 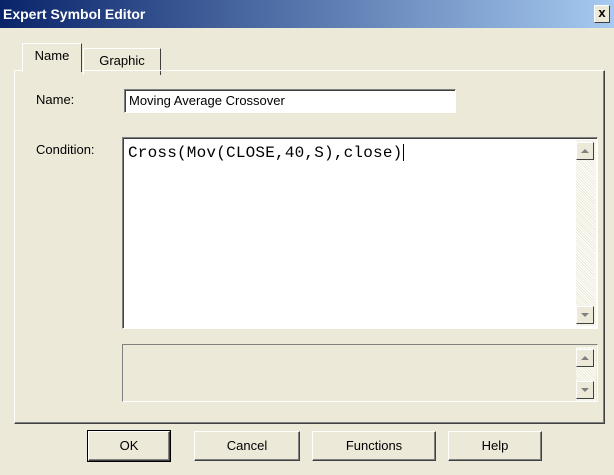 I want to click on condition-text: Cross(Mov(CLOSE,40,S),close), so click(x=266, y=153).